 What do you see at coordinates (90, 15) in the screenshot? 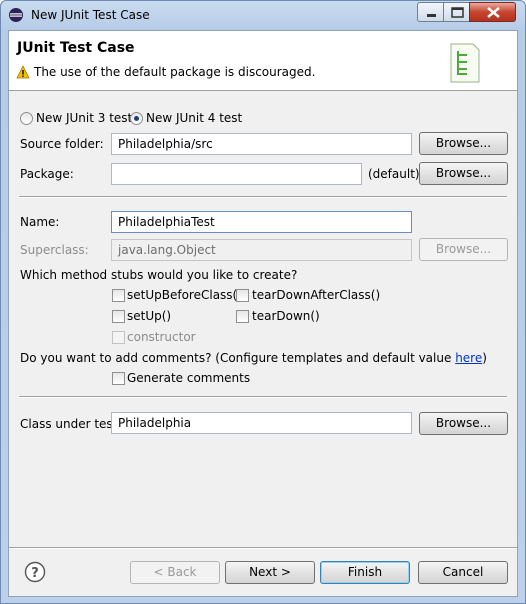
I see `window-title: New JUnit Test Case` at bounding box center [90, 15].